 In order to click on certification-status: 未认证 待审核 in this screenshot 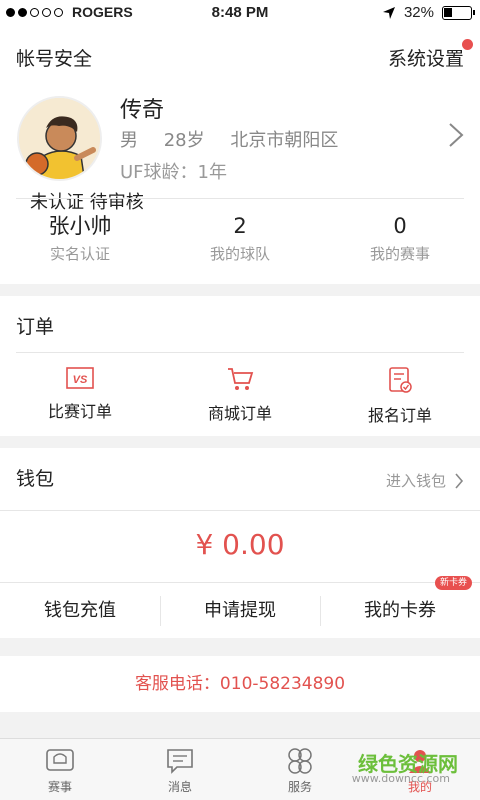, I will do `click(87, 202)`.